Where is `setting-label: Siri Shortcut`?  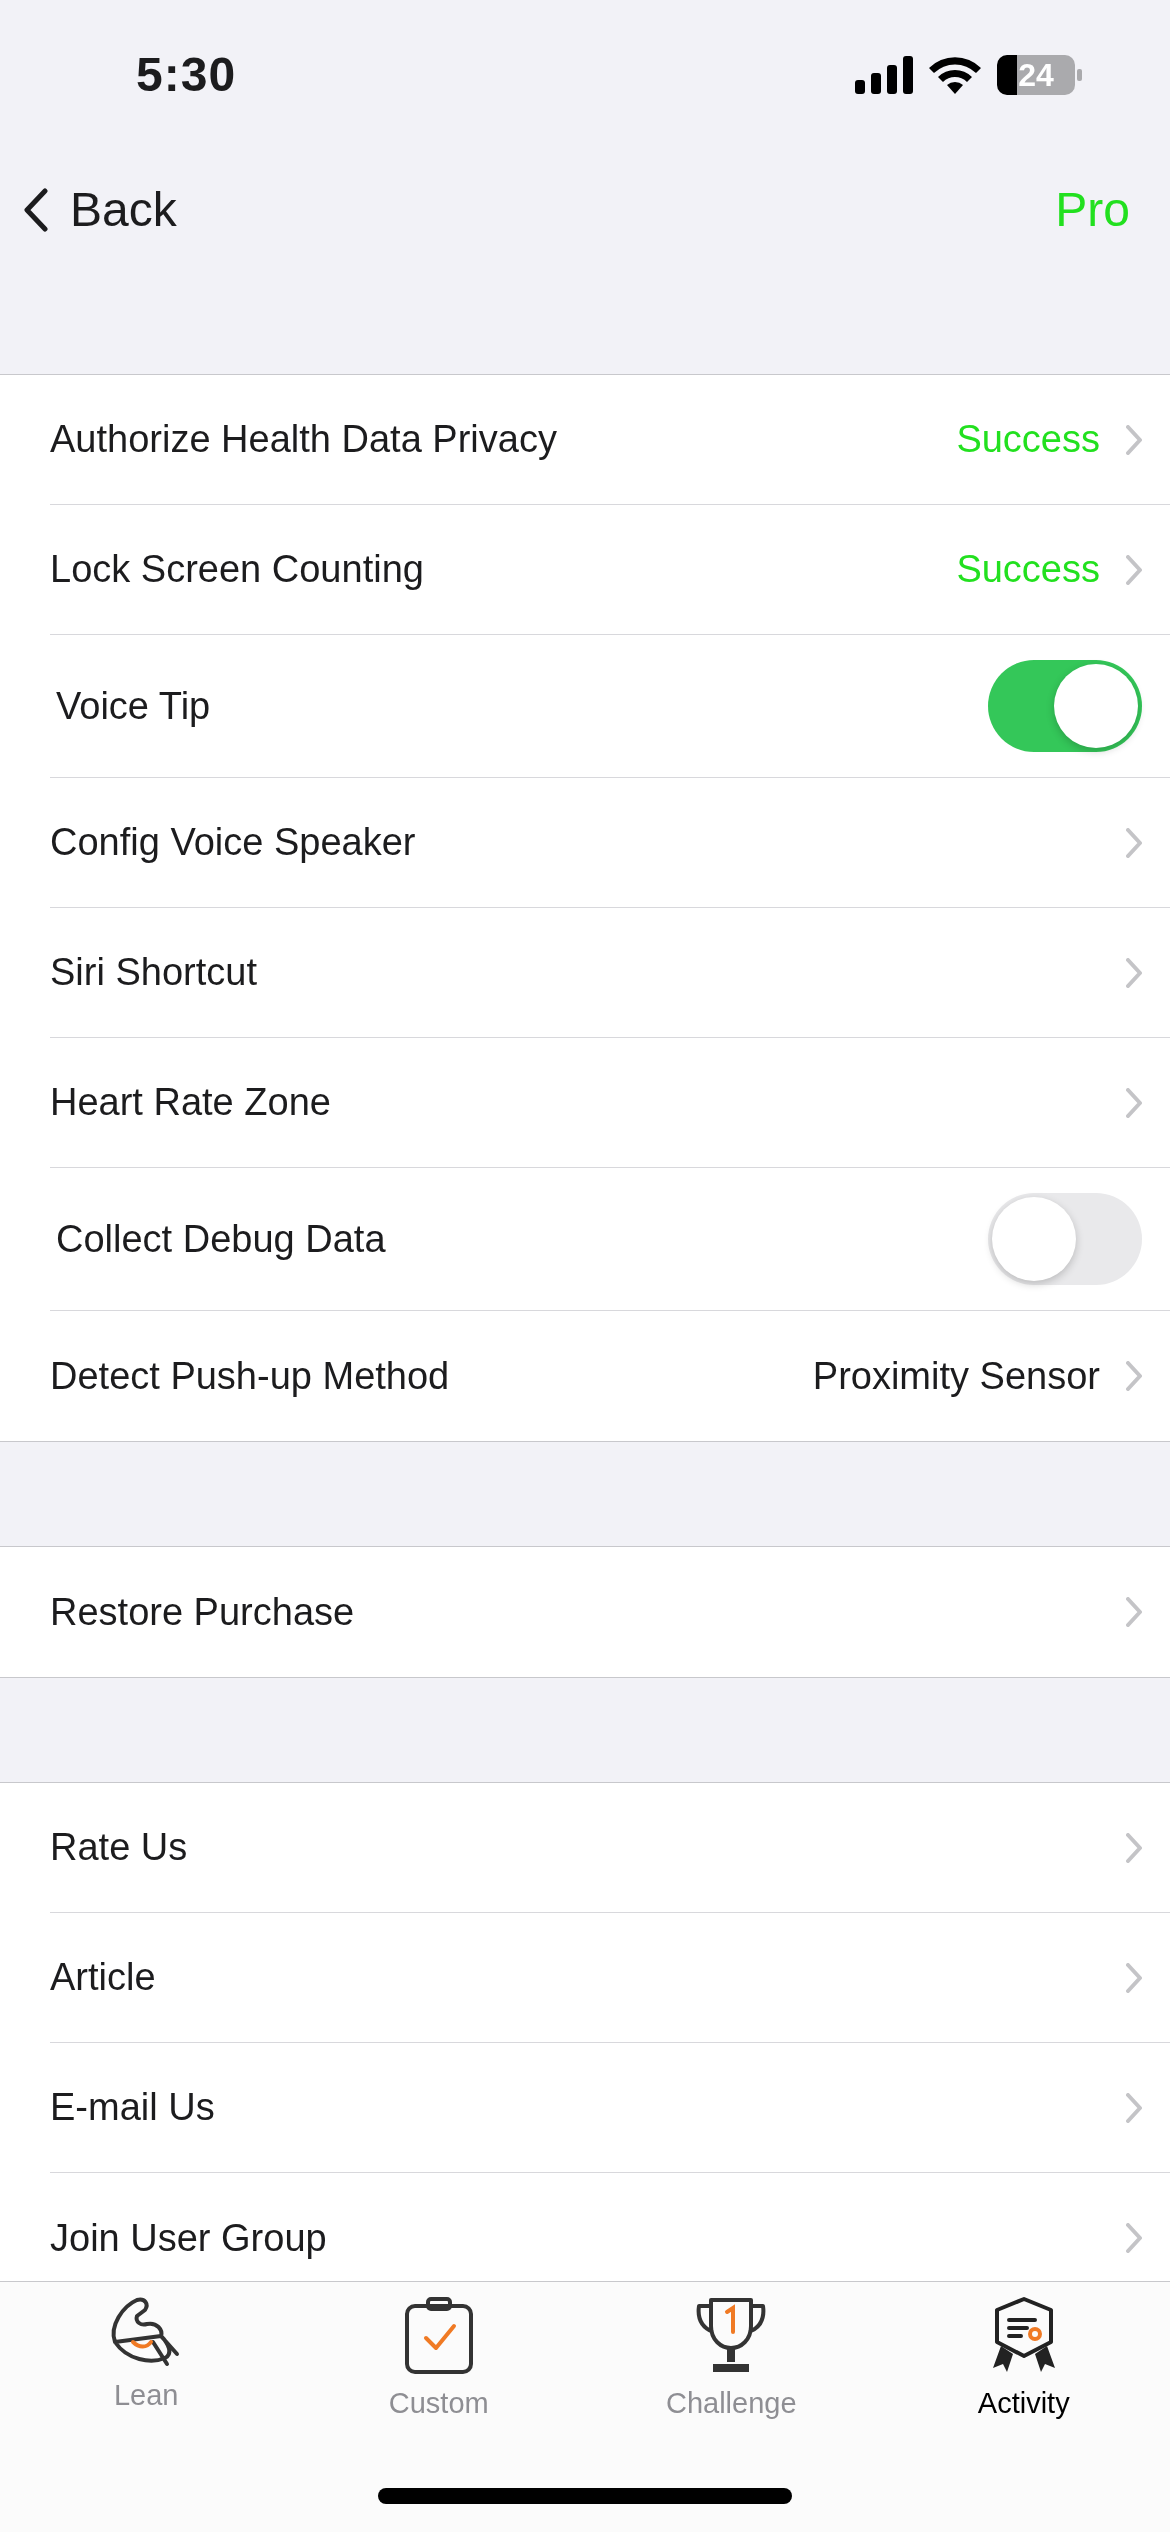
setting-label: Siri Shortcut is located at coordinates (588, 972).